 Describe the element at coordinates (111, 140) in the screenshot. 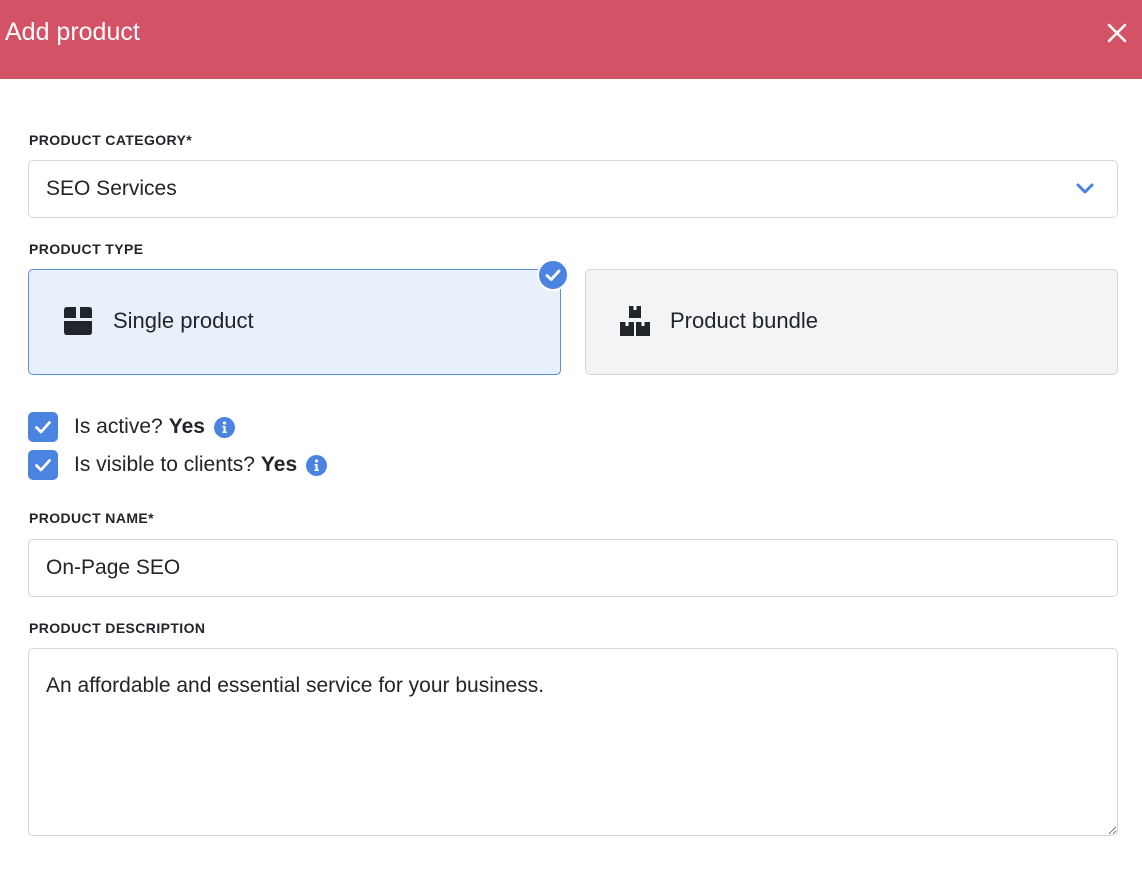

I see `product-category-label: PRODUCT CATEGORY*` at that location.